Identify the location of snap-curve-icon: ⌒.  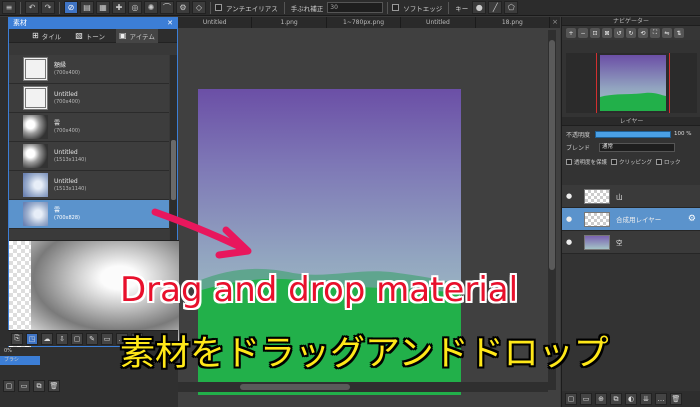
(167, 7).